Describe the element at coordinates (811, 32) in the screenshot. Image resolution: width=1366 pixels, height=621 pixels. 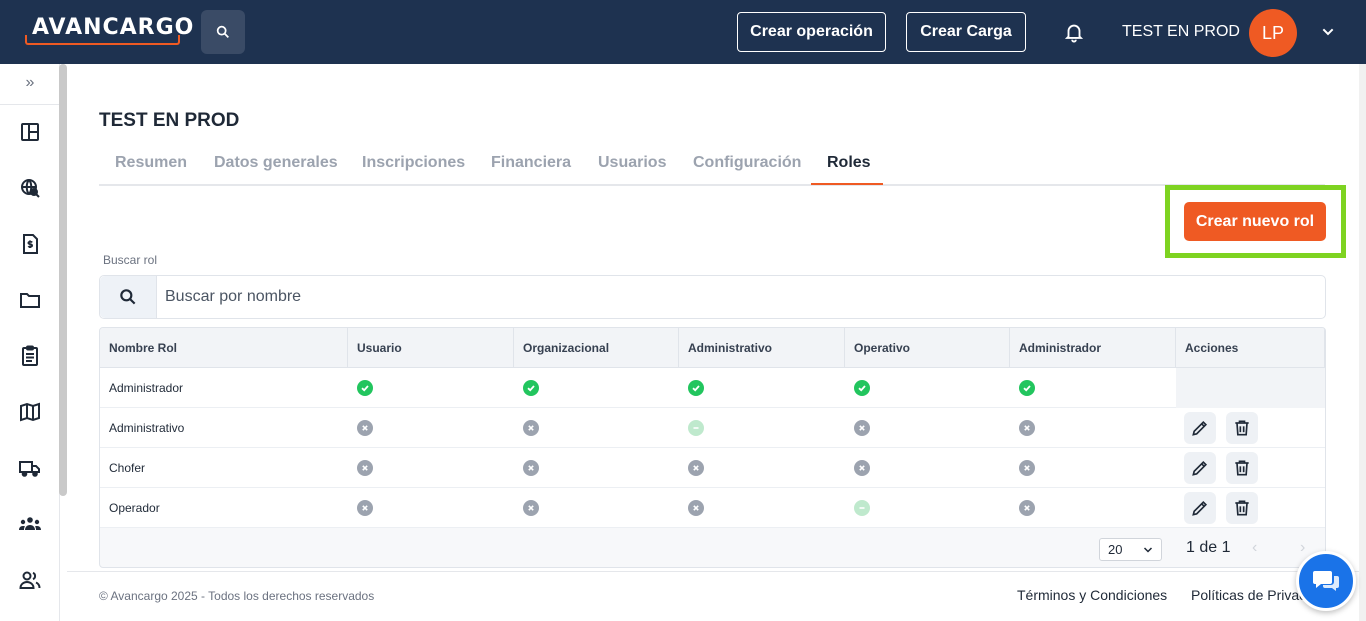
I see `create-operation-button: Crear operación` at that location.